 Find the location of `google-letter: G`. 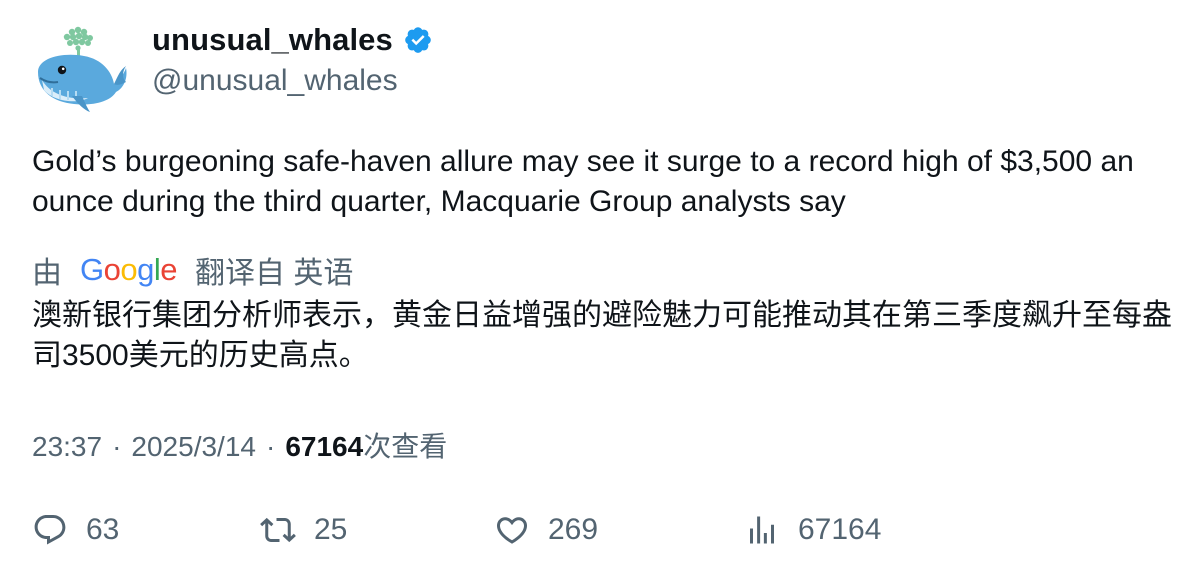

google-letter: G is located at coordinates (92, 269).